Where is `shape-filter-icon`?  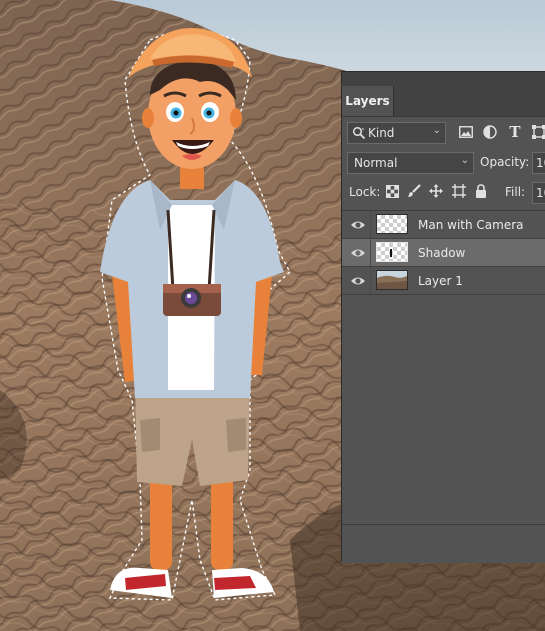
shape-filter-icon is located at coordinates (538, 132).